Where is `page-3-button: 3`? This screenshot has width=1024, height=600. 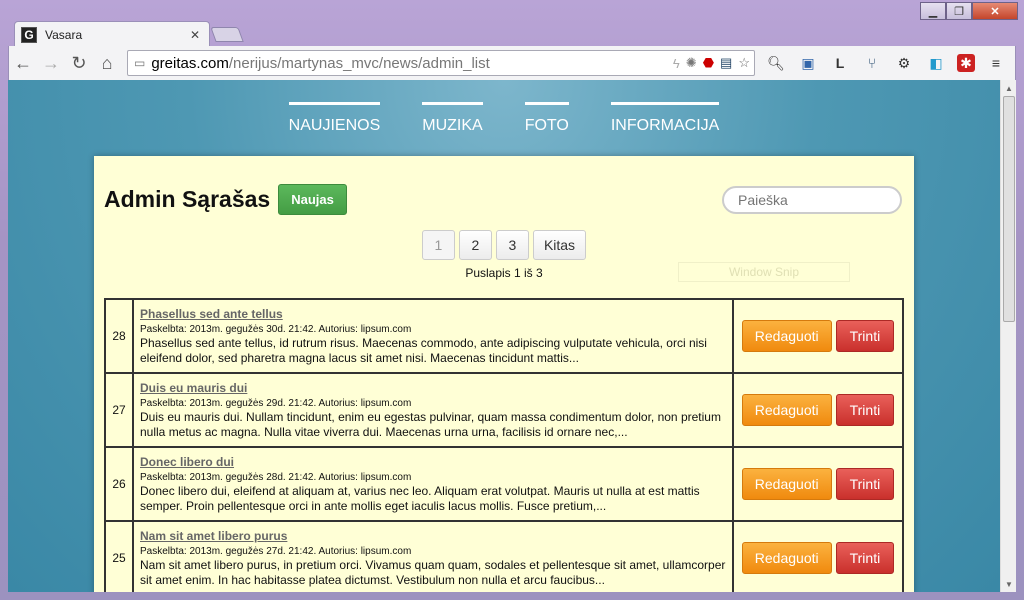
page-3-button: 3 is located at coordinates (512, 245).